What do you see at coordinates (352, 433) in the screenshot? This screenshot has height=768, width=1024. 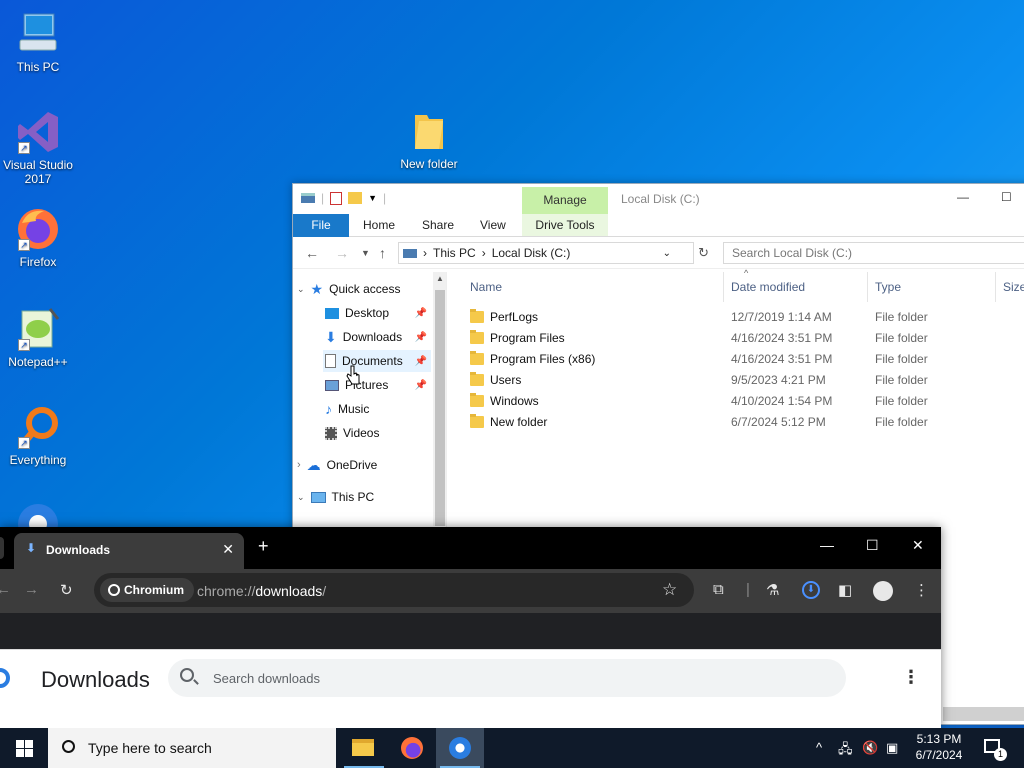 I see `nav-videos: Videos` at bounding box center [352, 433].